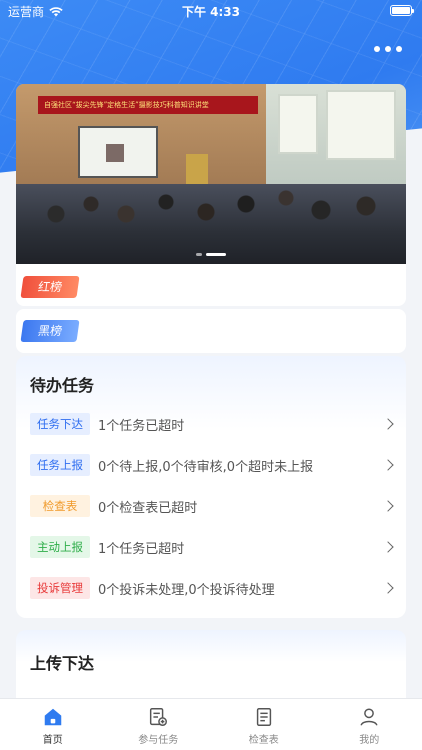 This screenshot has height=750, width=422. I want to click on tab-label: 首页, so click(52, 740).